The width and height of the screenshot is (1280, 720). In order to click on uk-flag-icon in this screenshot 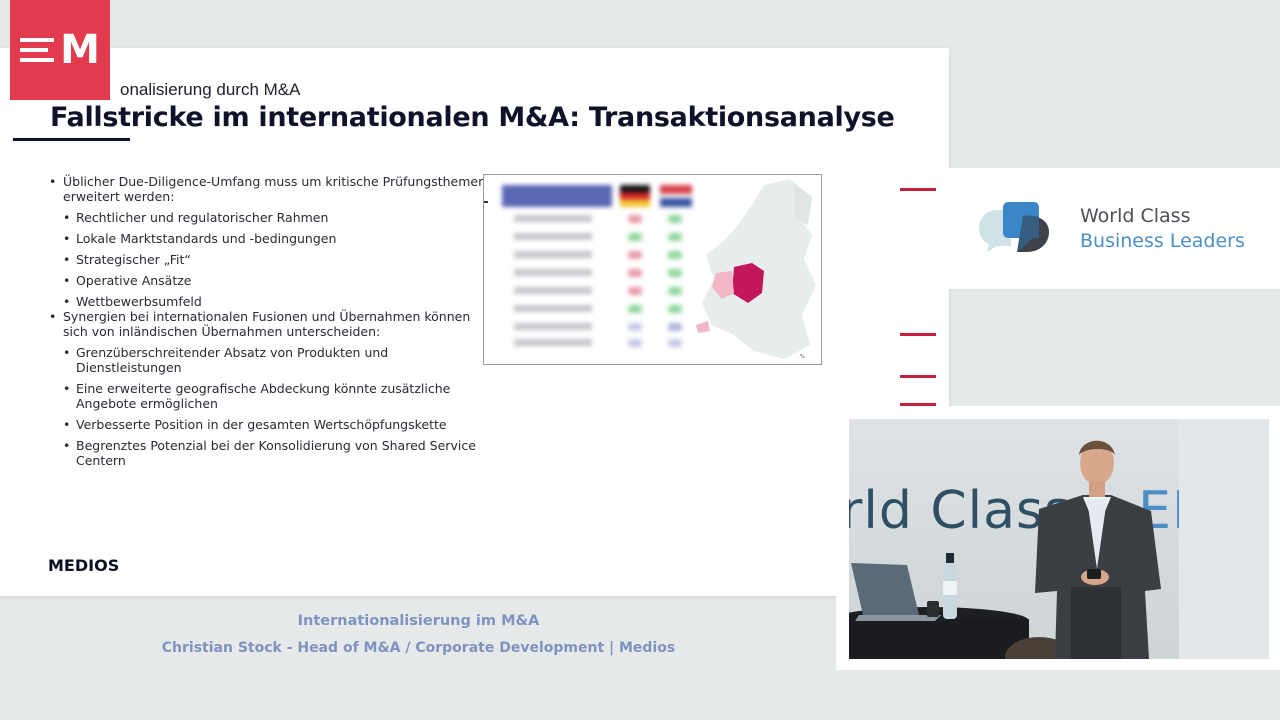, I will do `click(676, 196)`.